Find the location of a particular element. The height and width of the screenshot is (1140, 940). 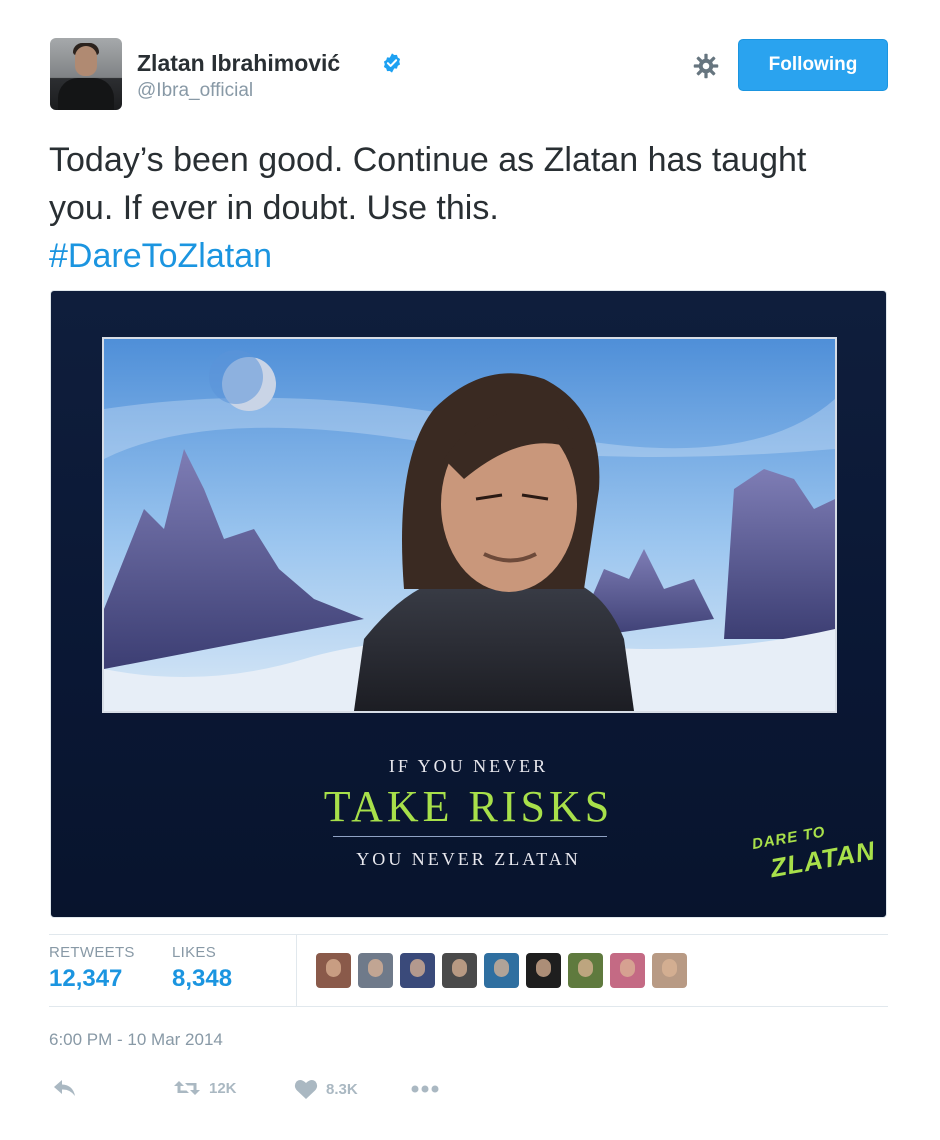

reply-icon is located at coordinates (64, 1088).